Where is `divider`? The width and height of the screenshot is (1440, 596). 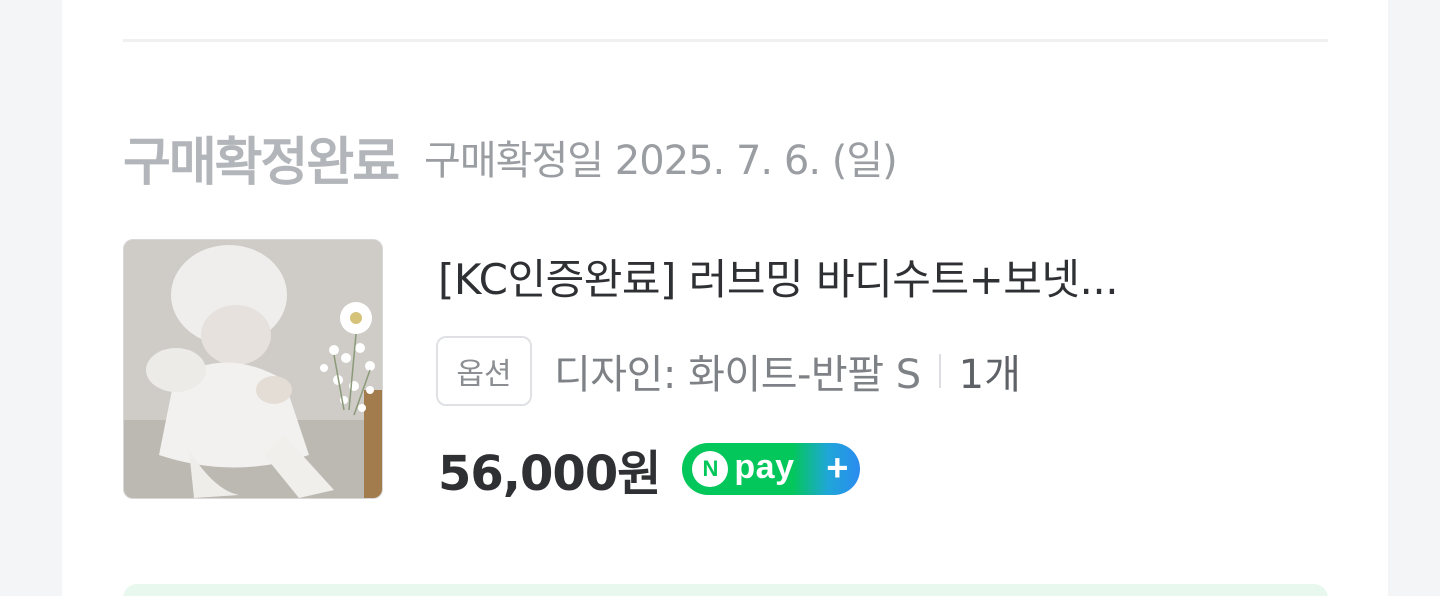
divider is located at coordinates (725, 40).